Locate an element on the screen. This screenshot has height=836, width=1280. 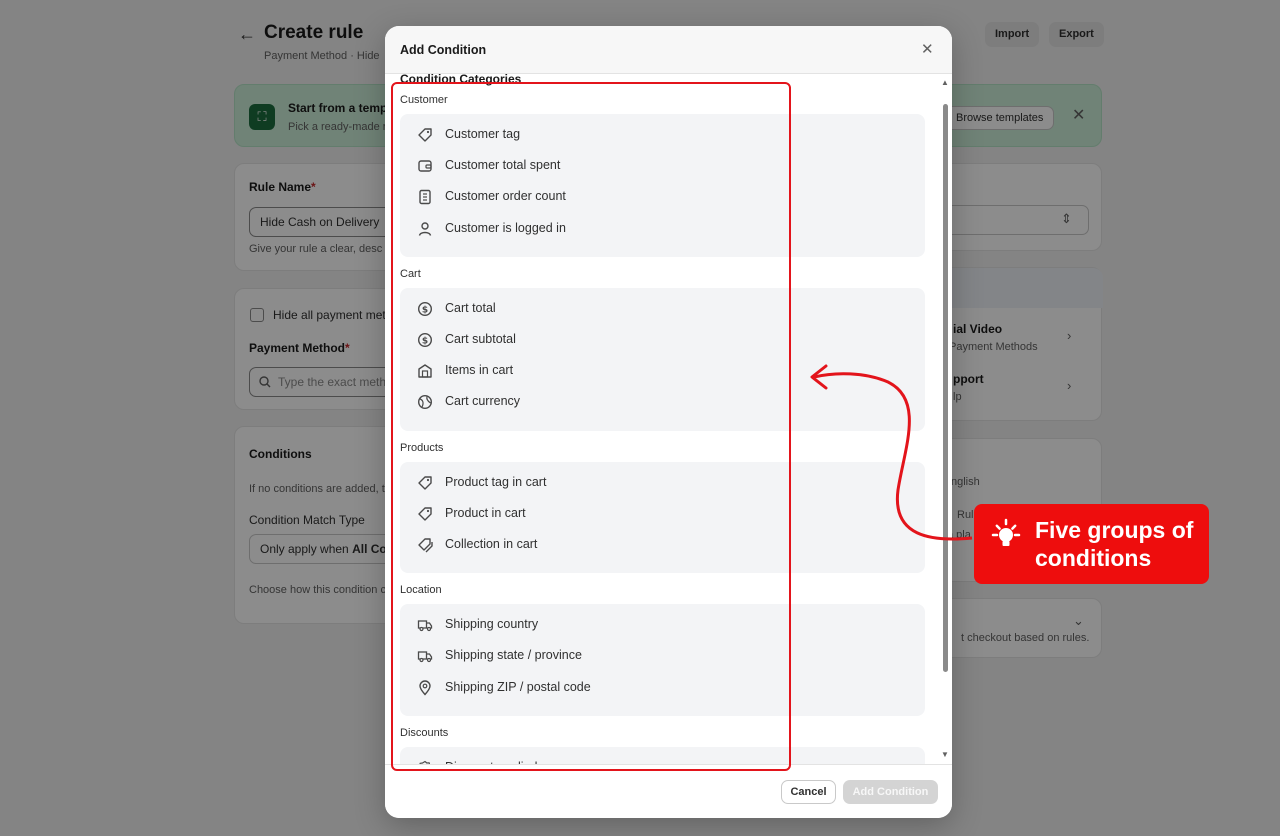
callout-line-1: Five groups of is located at coordinates (1114, 530).